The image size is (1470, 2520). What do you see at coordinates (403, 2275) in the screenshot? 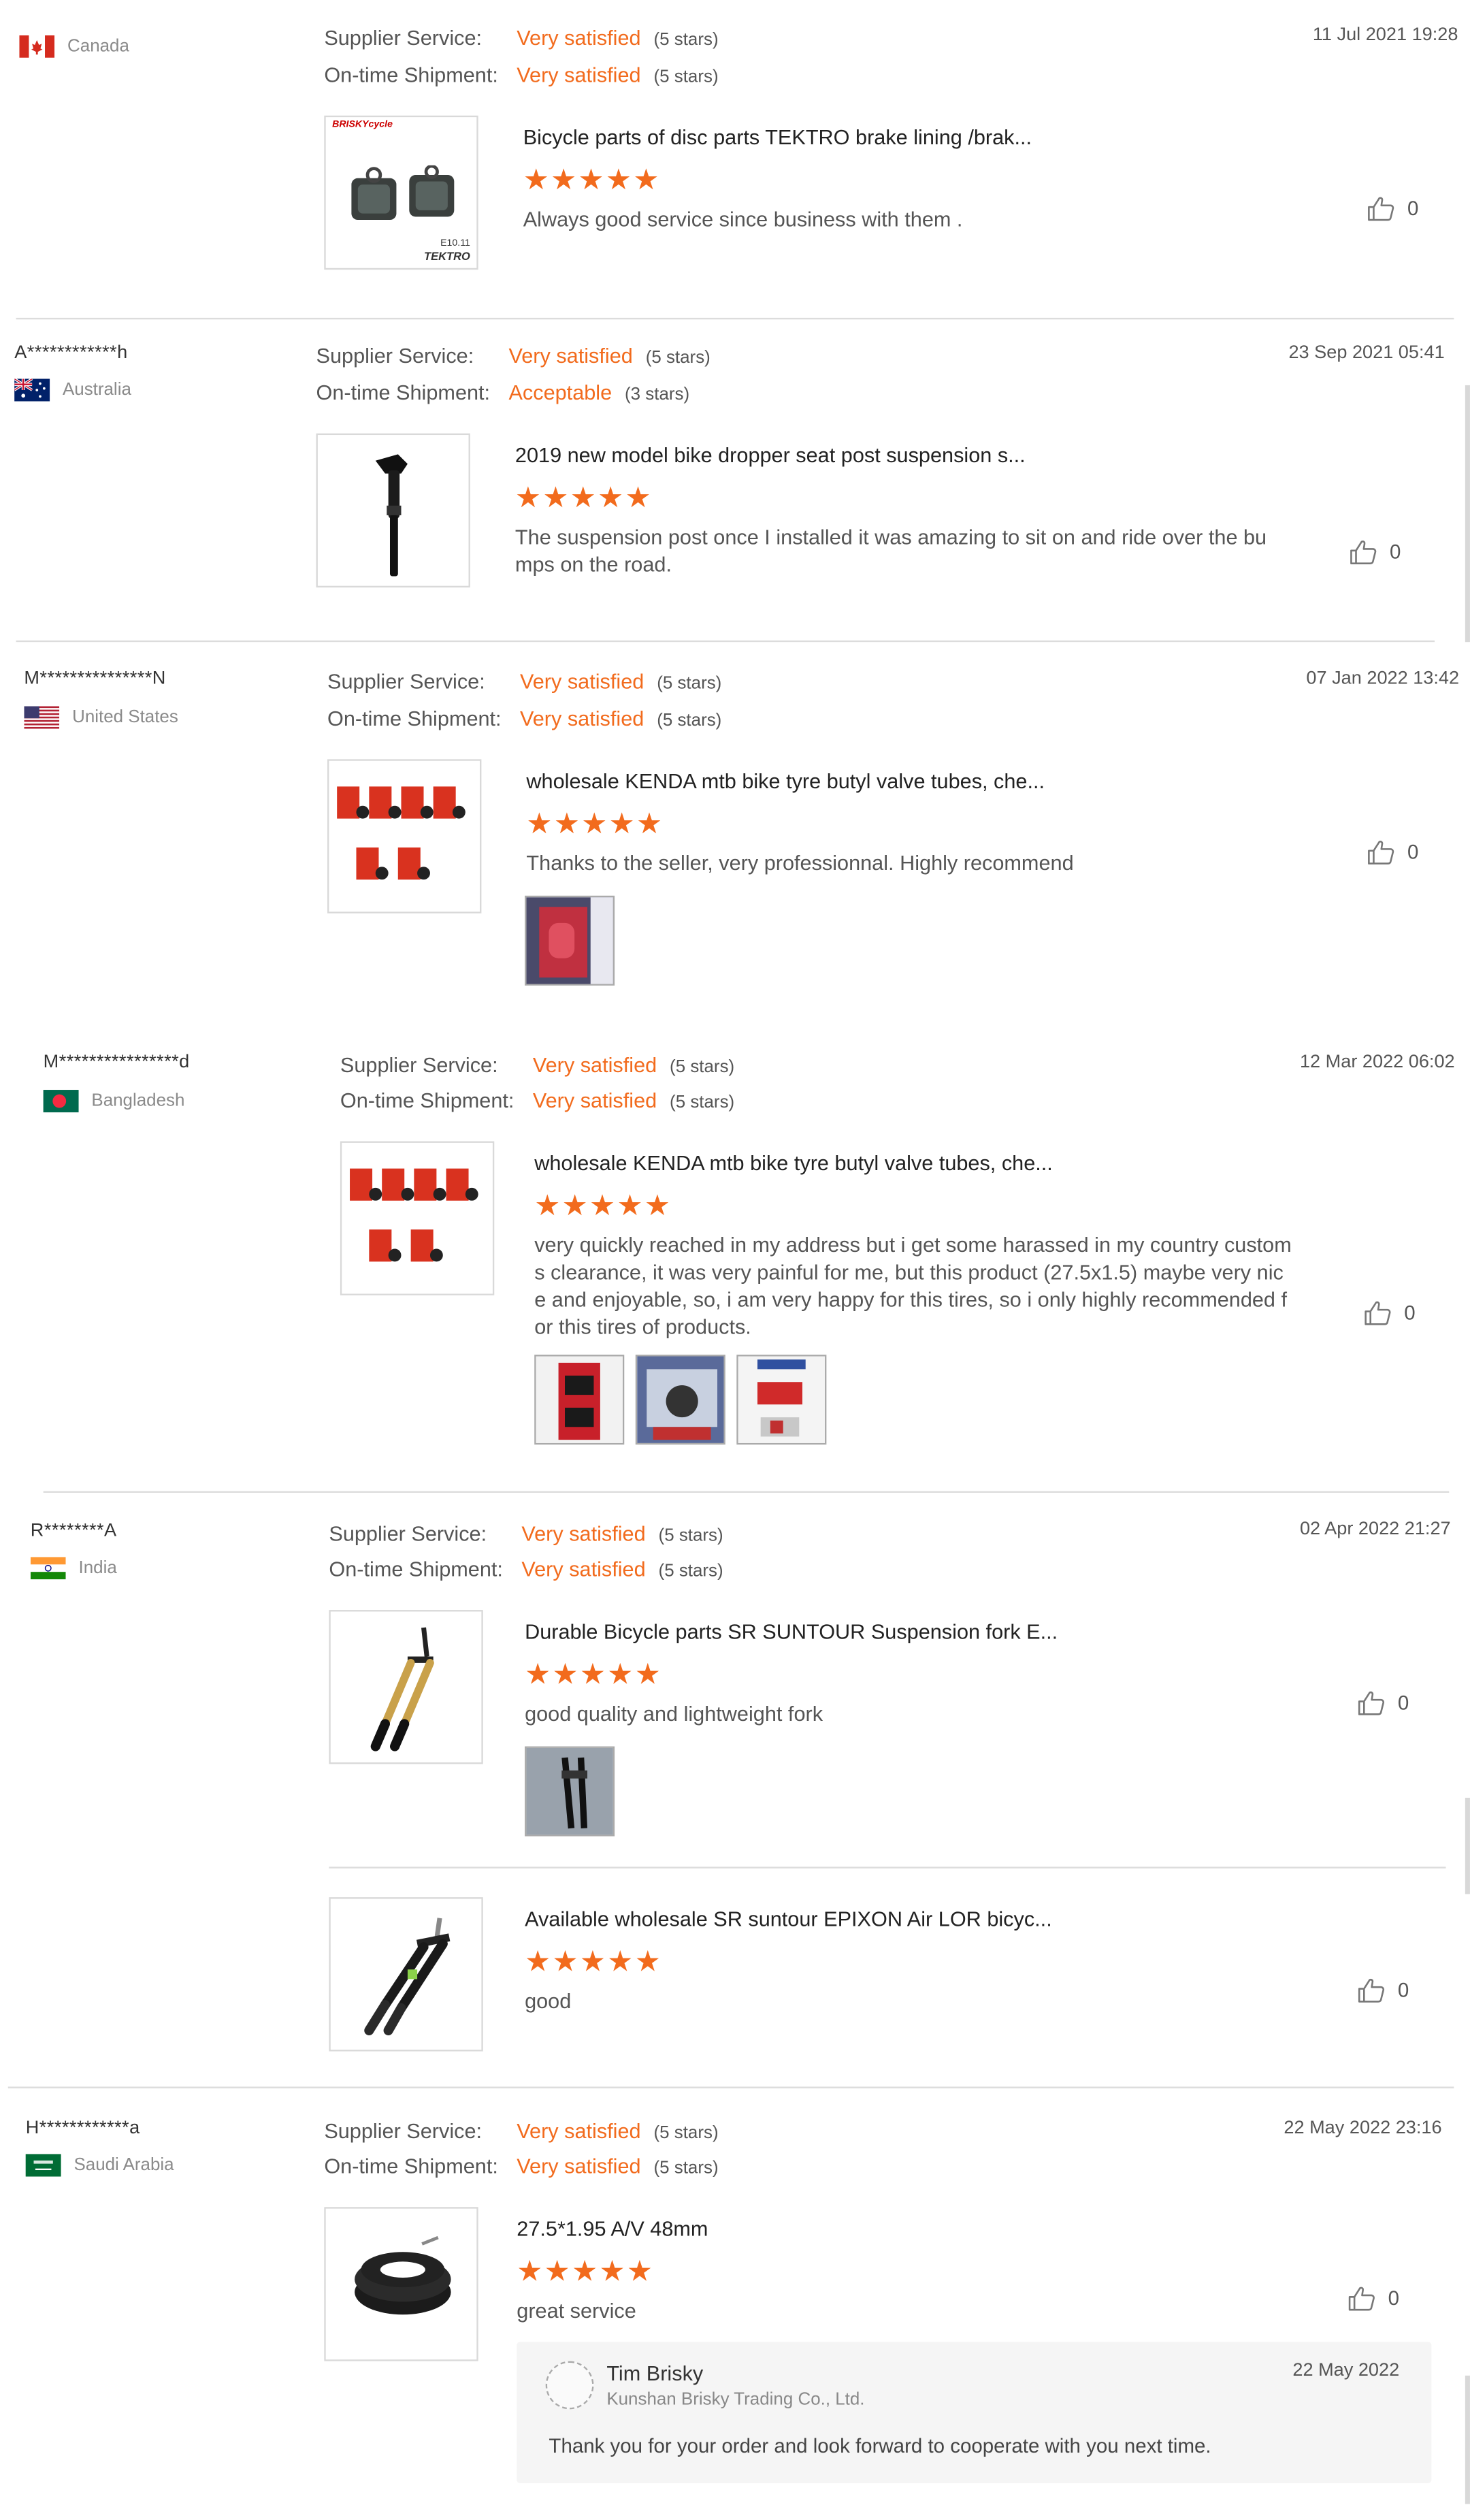
I see `inner-tube-image` at bounding box center [403, 2275].